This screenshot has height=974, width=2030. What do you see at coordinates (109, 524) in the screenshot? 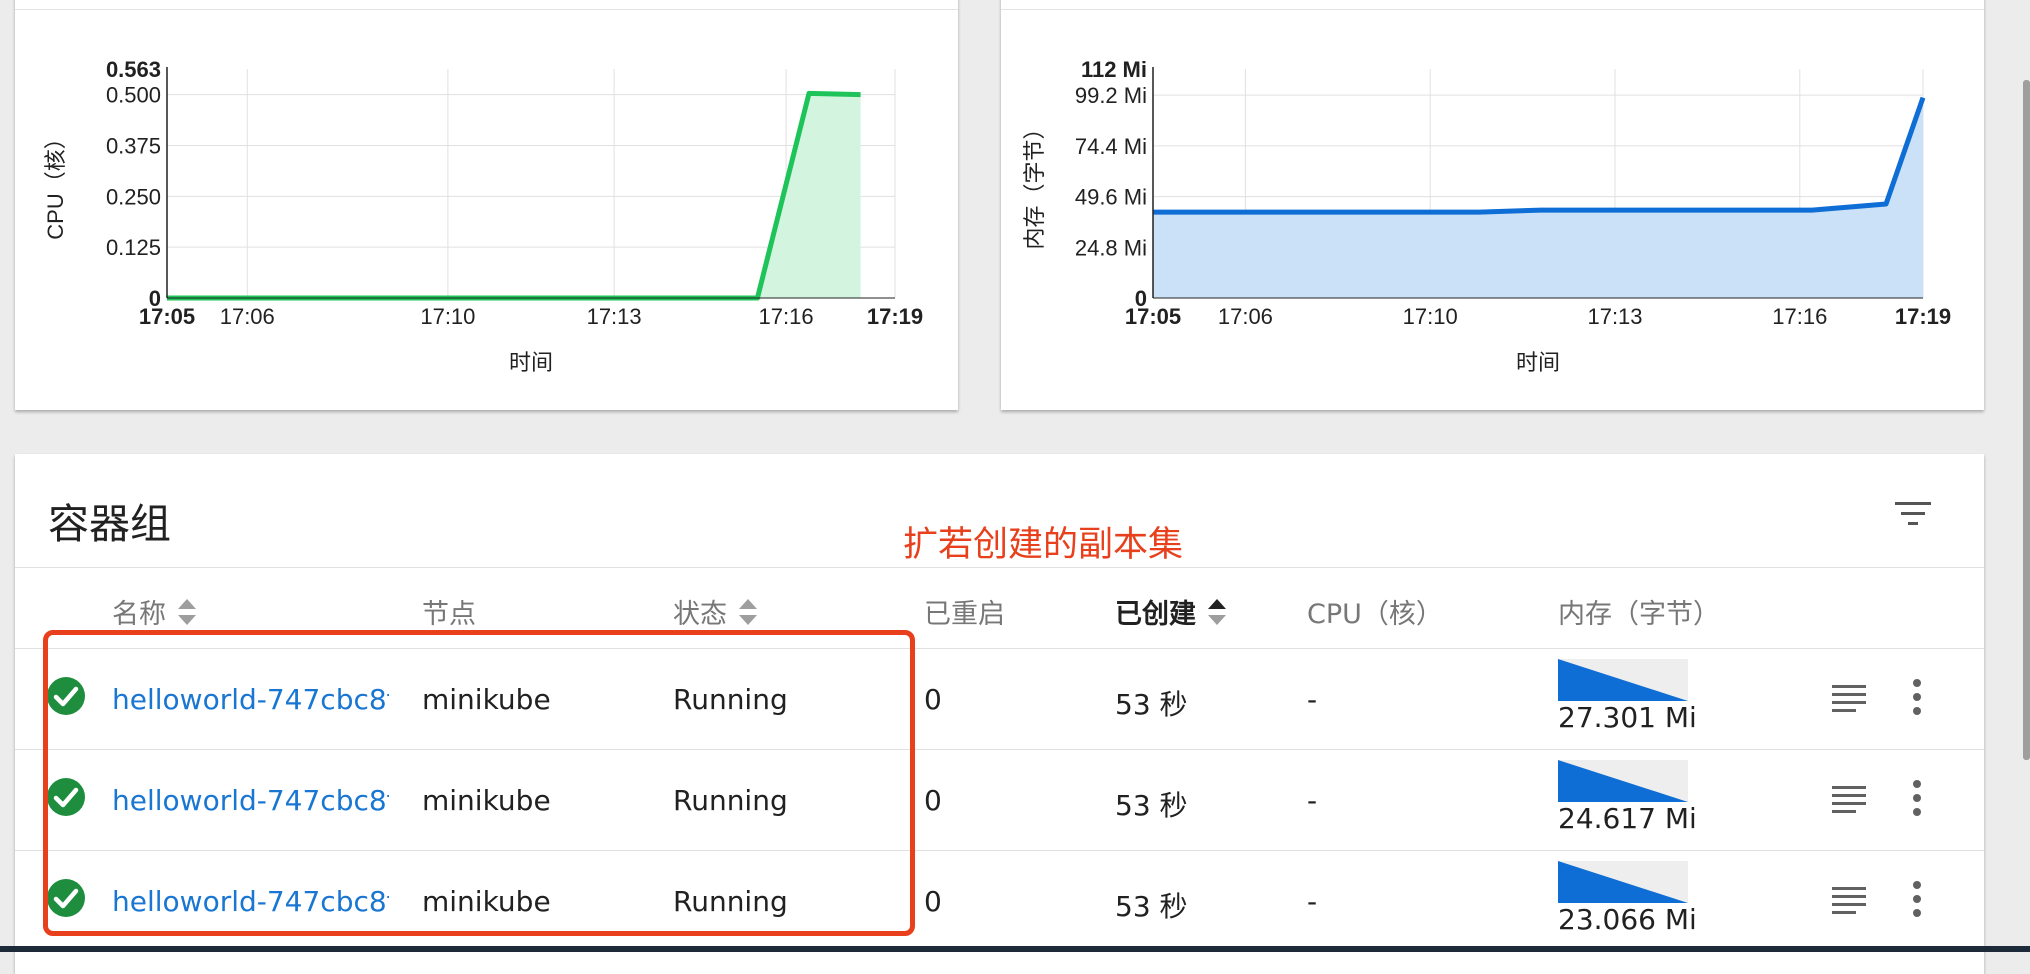
I see `pods-section-title: 容器组` at bounding box center [109, 524].